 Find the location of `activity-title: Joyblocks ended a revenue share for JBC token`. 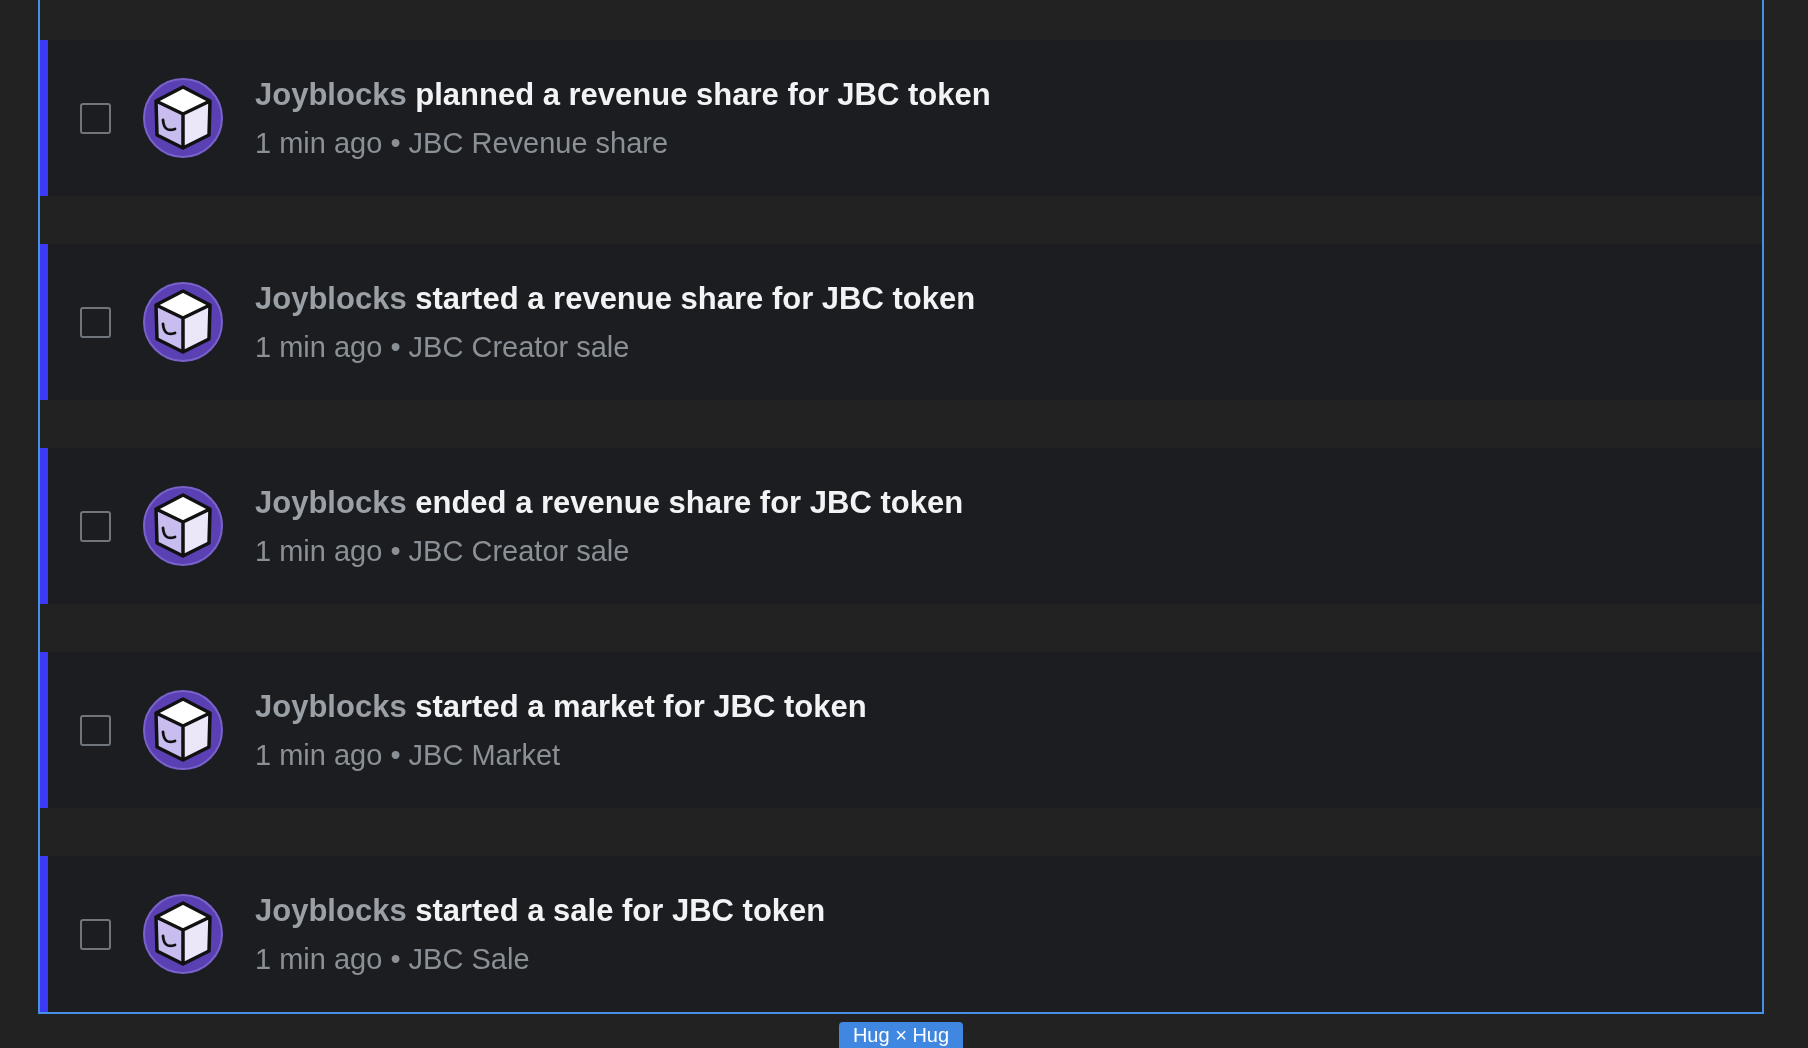

activity-title: Joyblocks ended a revenue share for JBC token is located at coordinates (609, 503).